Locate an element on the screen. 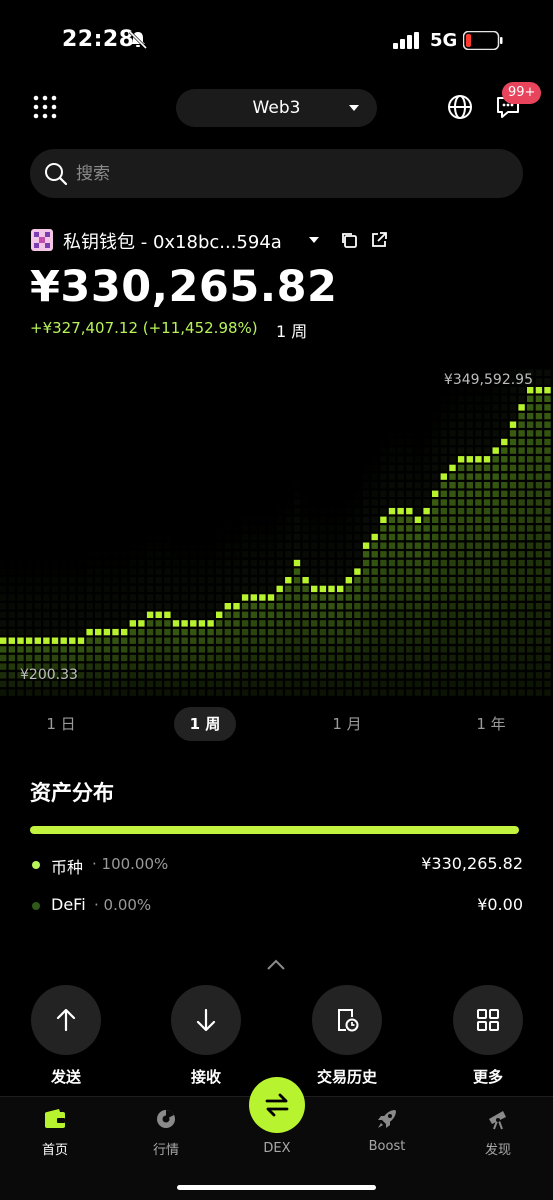 This screenshot has width=553, height=1200. nav-discover: 发现 is located at coordinates (498, 1132).